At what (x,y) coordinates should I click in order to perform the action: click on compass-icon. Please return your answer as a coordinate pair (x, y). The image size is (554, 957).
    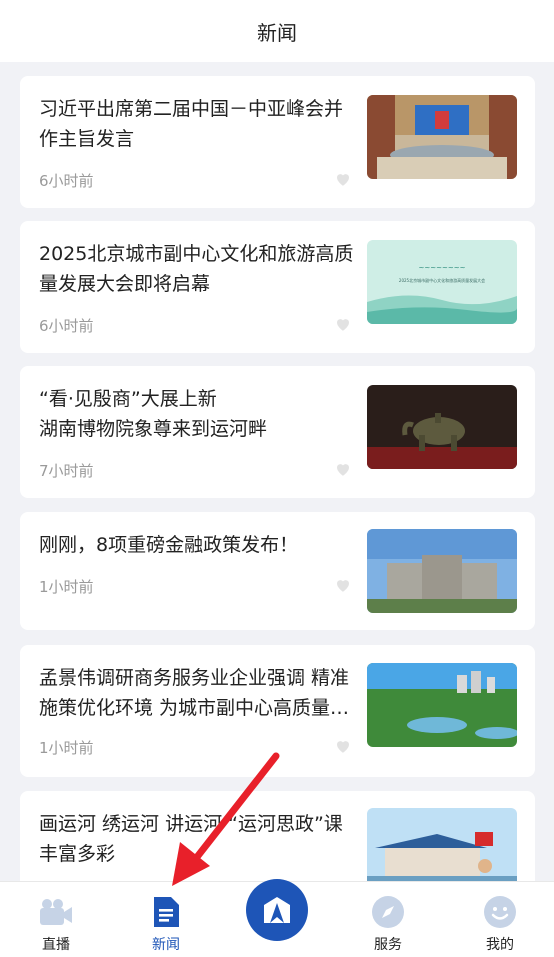
    Looking at the image, I should click on (388, 912).